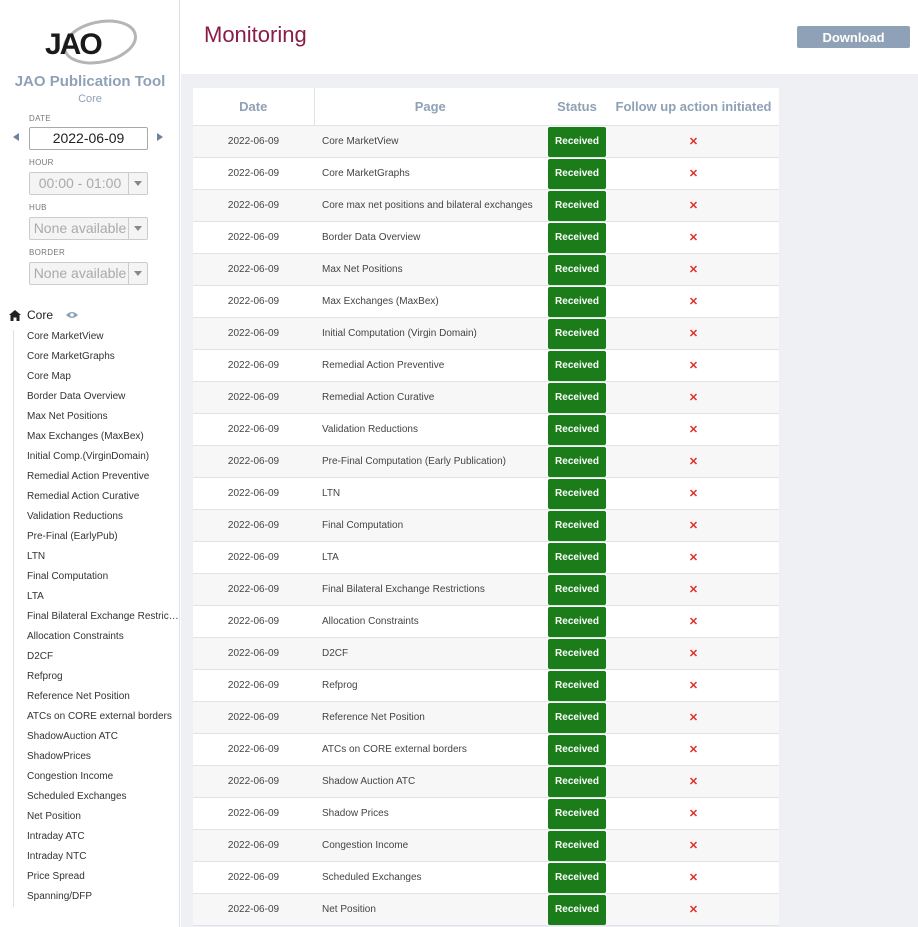 The width and height of the screenshot is (918, 927). I want to click on sidebar-item: Core MarketView, so click(103, 337).